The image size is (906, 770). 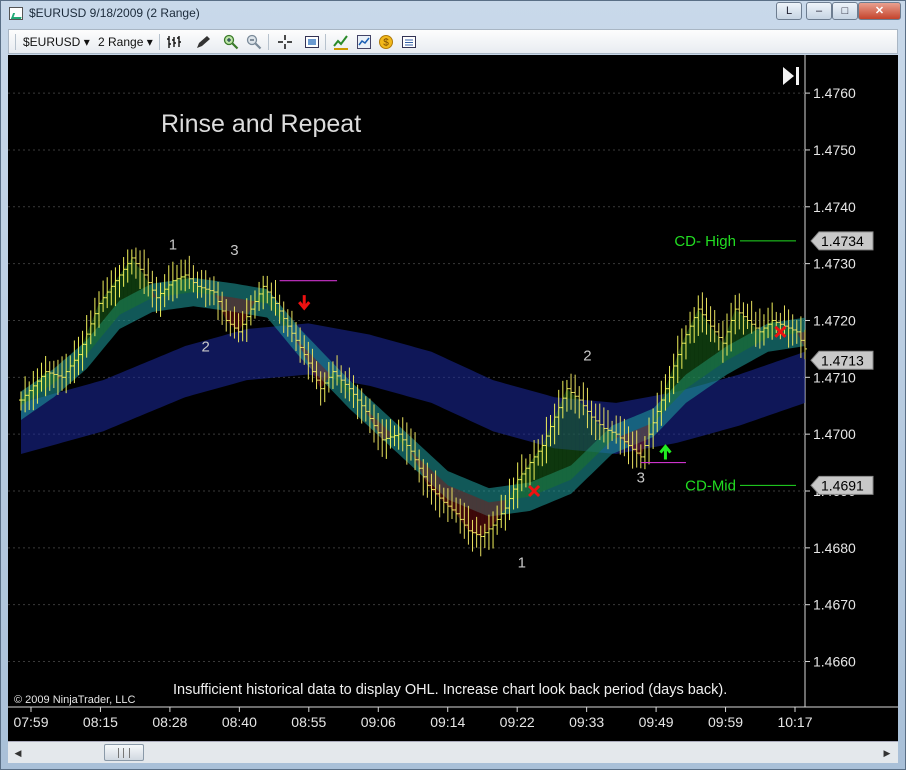 What do you see at coordinates (517, 722) in the screenshot?
I see `x-tick-label: 09:22` at bounding box center [517, 722].